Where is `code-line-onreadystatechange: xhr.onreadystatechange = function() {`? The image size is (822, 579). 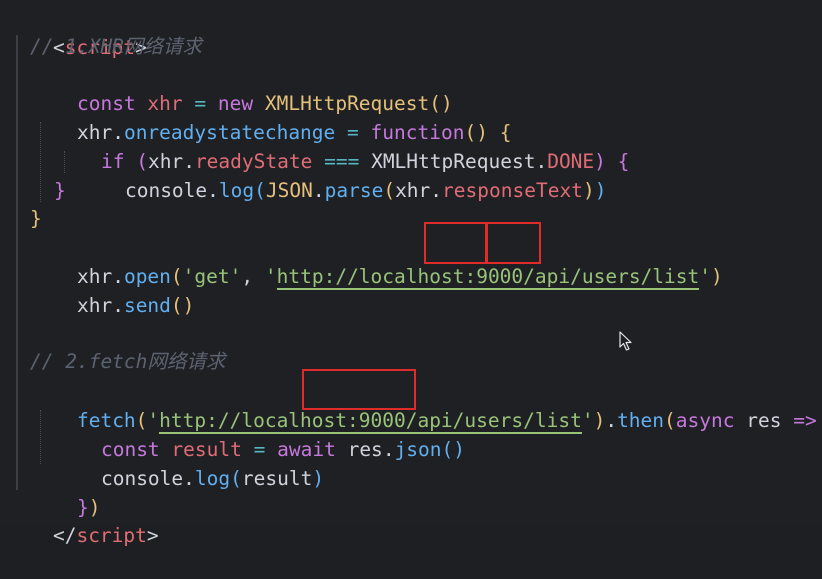
code-line-onreadystatechange: xhr.onreadystatechange = function() { is located at coordinates (270, 116).